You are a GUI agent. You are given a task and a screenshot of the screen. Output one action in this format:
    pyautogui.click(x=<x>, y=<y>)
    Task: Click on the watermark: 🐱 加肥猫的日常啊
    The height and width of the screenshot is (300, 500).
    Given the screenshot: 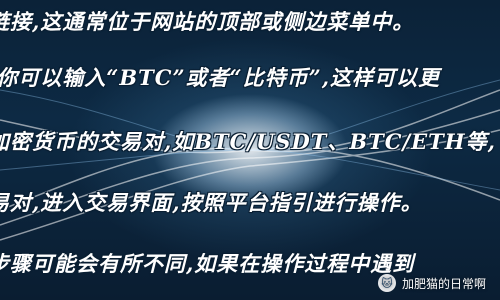 What is the action you would take?
    pyautogui.click(x=431, y=283)
    